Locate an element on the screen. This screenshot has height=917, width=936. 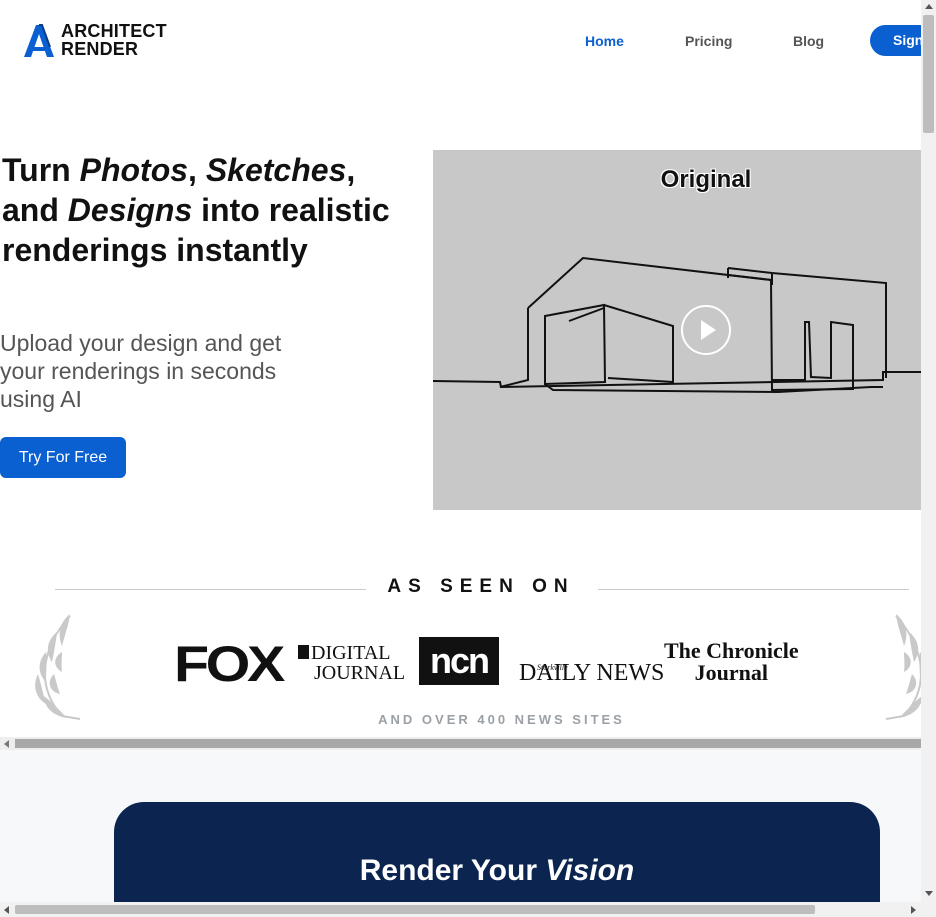
daily-news-logo: Starkville DAILY NEWS is located at coordinates (592, 673).